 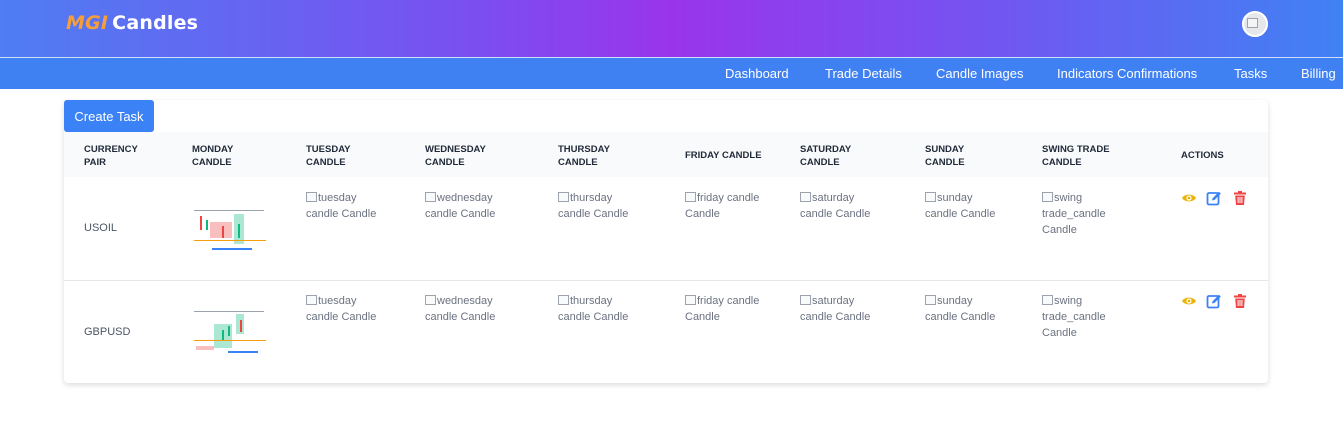 What do you see at coordinates (111, 156) in the screenshot?
I see `th-currency-pair: CURRENCY PAIR` at bounding box center [111, 156].